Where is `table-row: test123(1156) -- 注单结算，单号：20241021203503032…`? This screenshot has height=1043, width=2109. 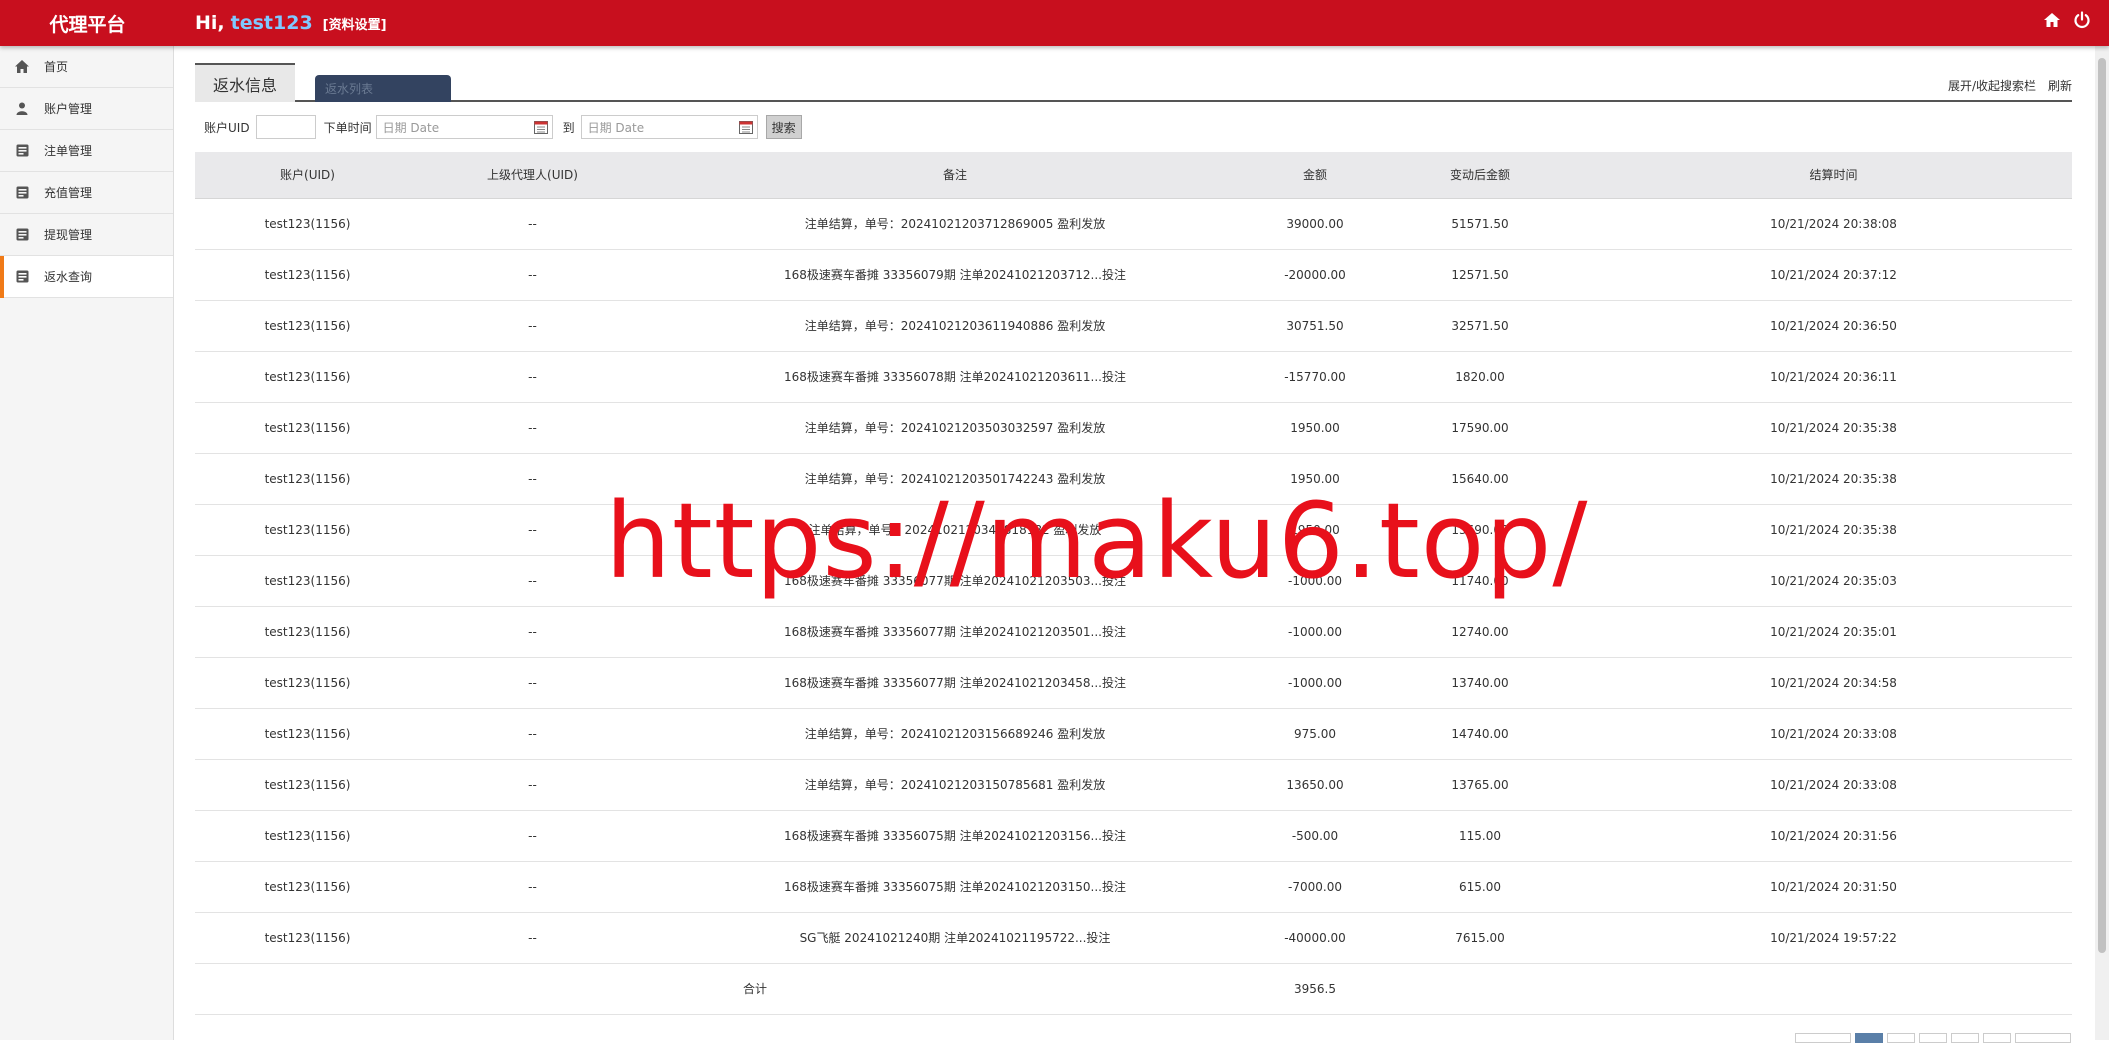 table-row: test123(1156) -- 注单结算，单号：20241021203503032… is located at coordinates (1133, 427).